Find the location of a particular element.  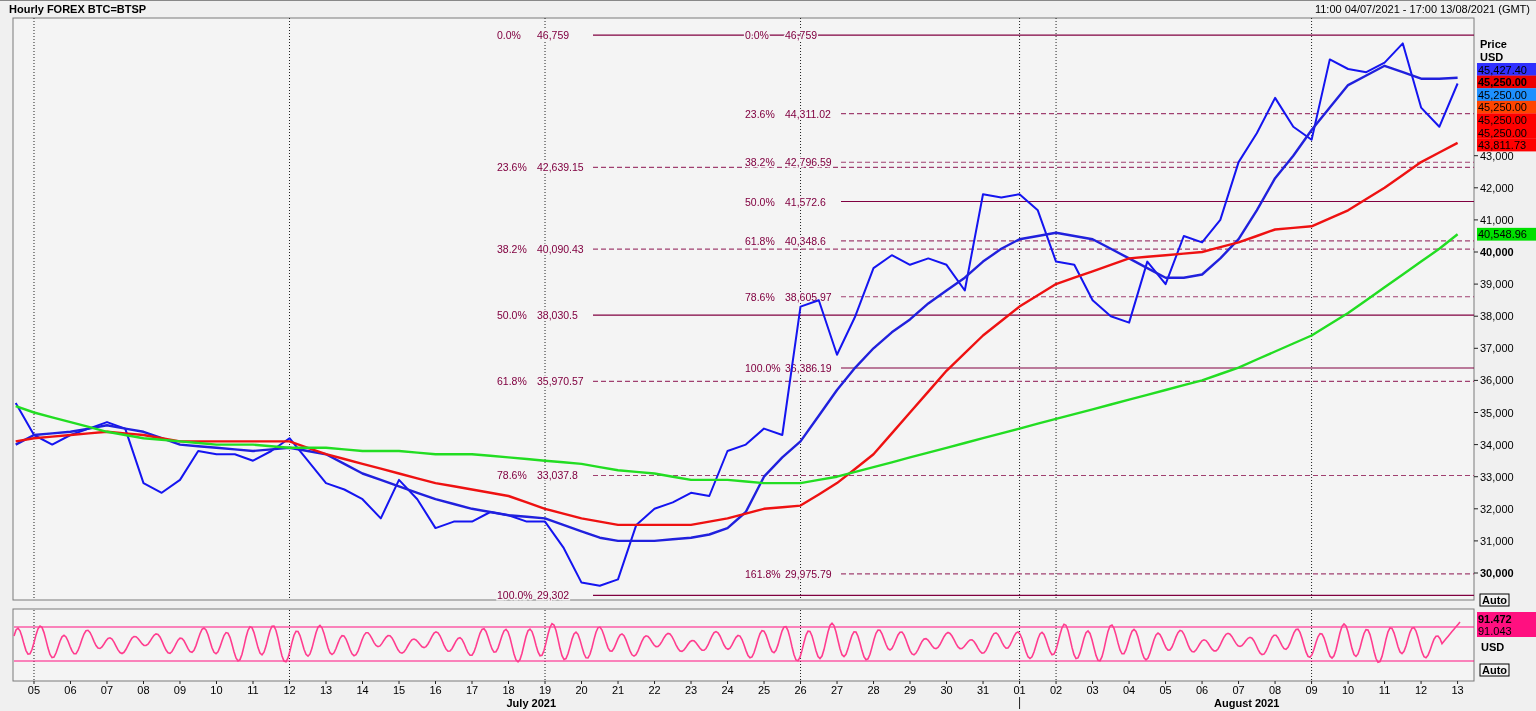

price-tag: 40,548.96 is located at coordinates (1506, 234).